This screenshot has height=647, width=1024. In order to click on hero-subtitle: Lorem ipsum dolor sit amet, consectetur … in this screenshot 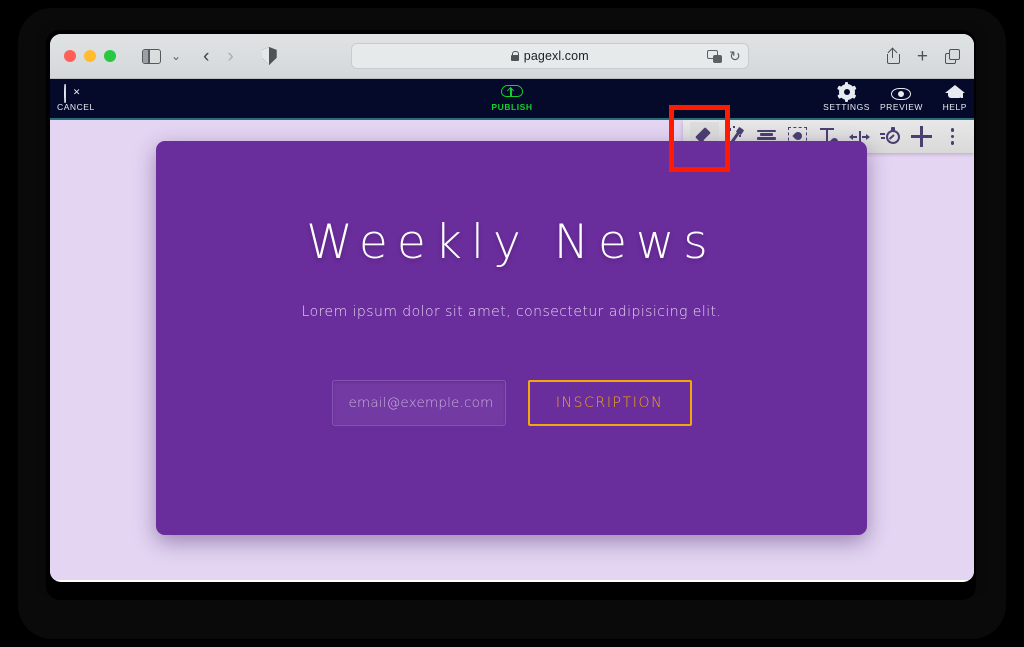, I will do `click(511, 312)`.